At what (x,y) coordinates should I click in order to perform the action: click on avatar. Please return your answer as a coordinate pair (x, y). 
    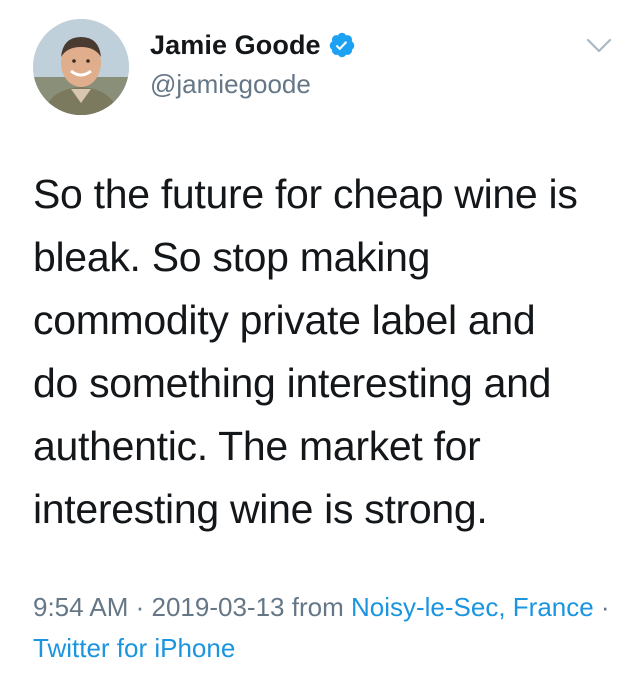
    Looking at the image, I should click on (81, 67).